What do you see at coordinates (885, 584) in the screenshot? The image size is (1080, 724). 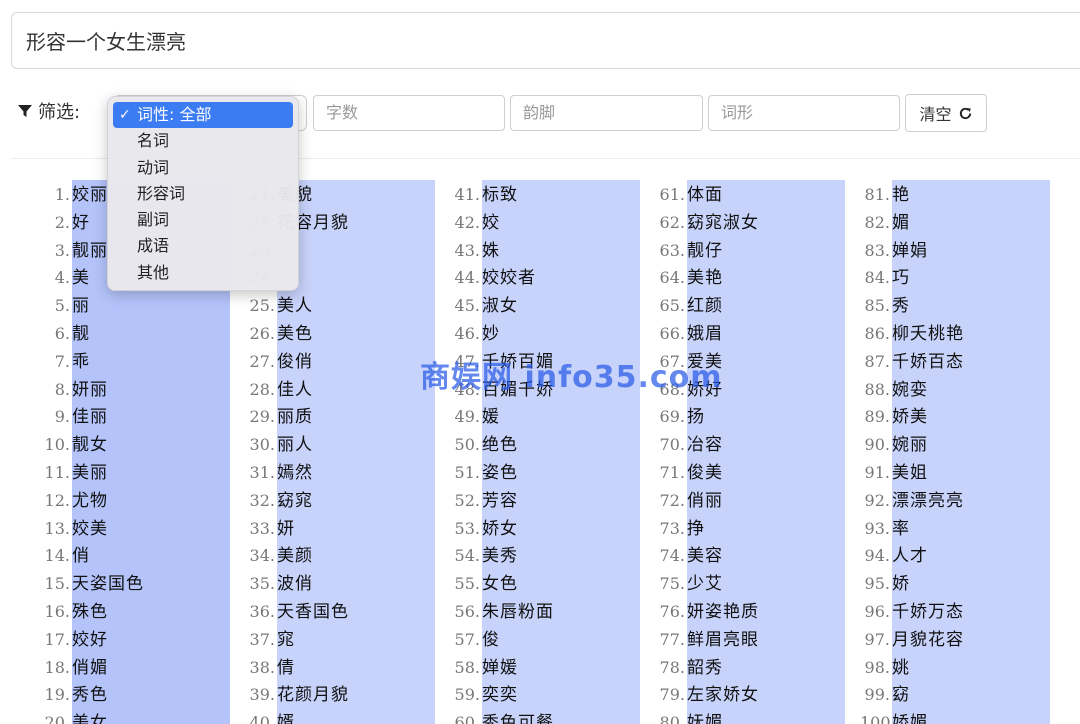 I see `result-item: 95. 娇` at bounding box center [885, 584].